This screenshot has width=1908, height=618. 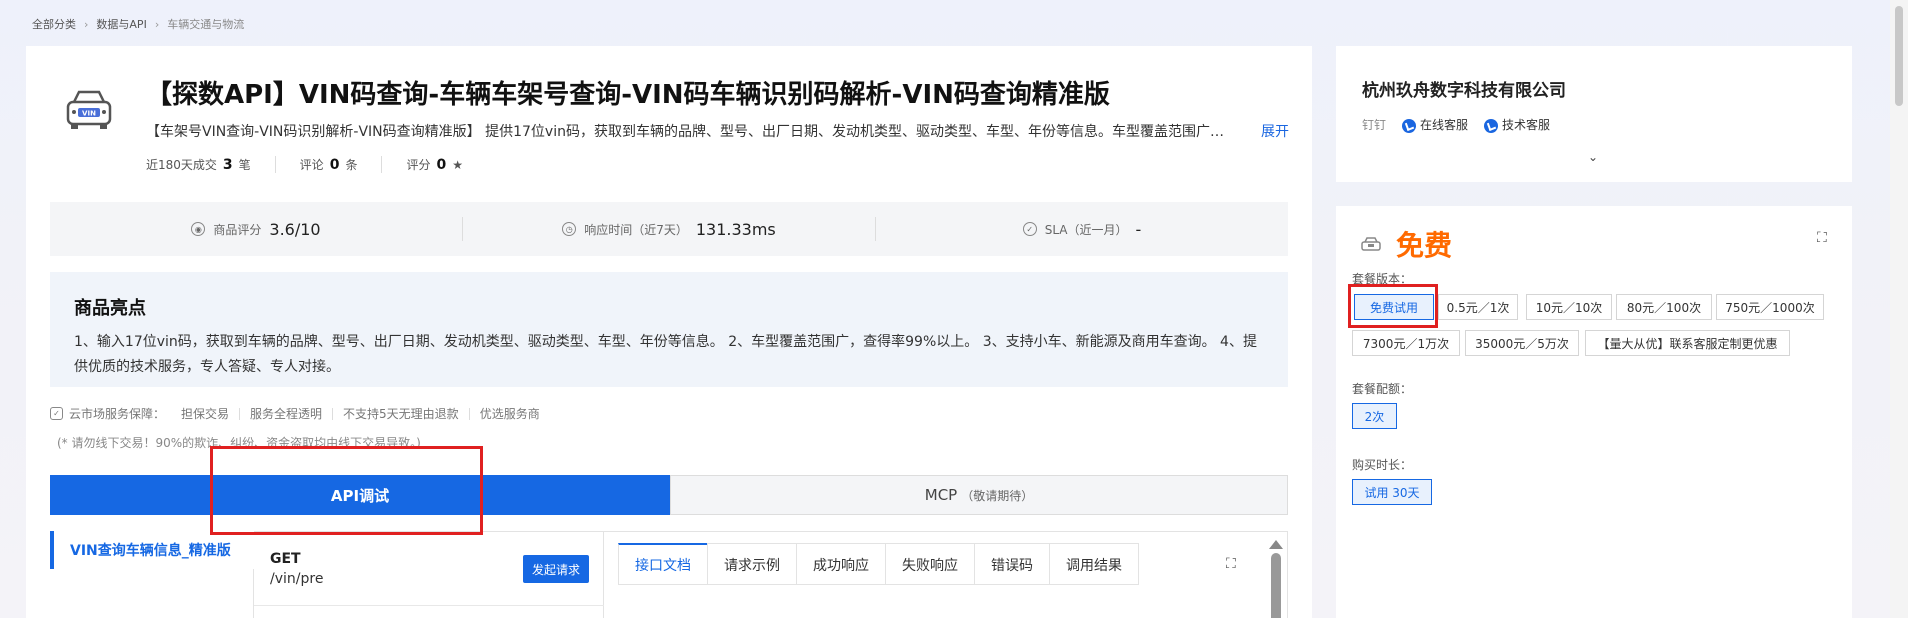 I want to click on version-option: 【量大从优】联系客服定制更优惠, so click(x=1687, y=343).